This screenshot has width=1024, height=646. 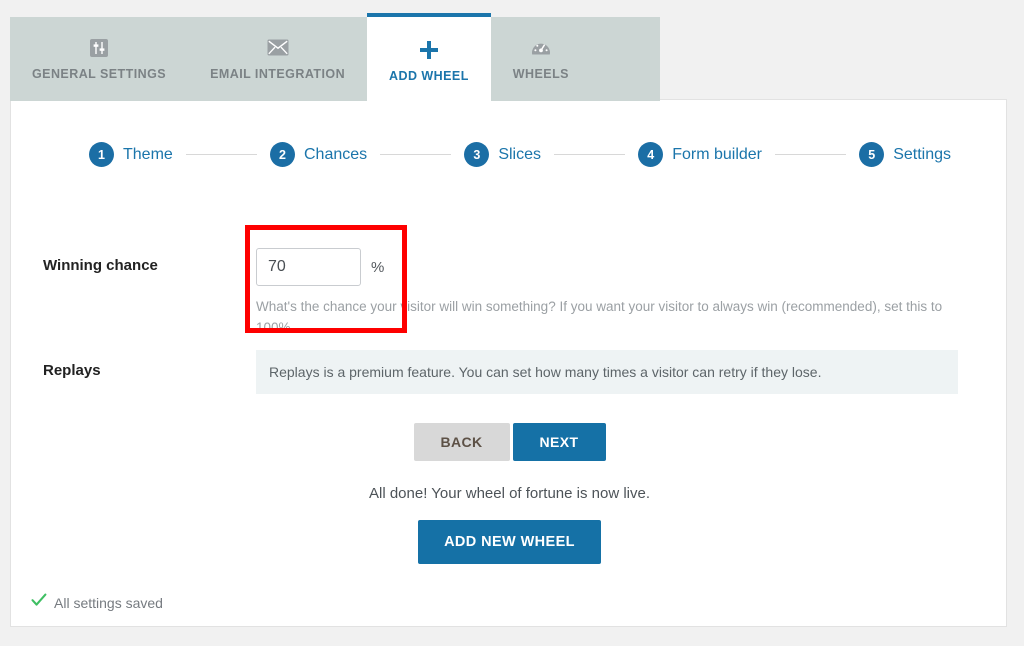 I want to click on step-form-builder: 4 Form builder, so click(x=700, y=154).